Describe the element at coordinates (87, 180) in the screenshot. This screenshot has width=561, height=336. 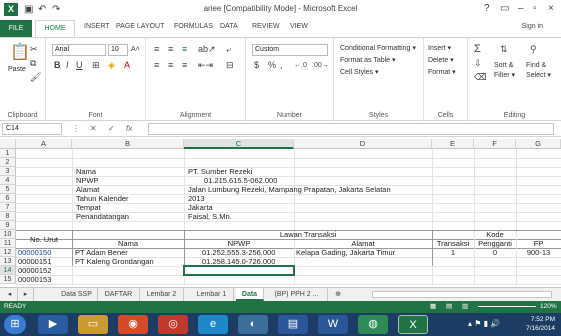
I see `cell-b4: NPWP` at that location.